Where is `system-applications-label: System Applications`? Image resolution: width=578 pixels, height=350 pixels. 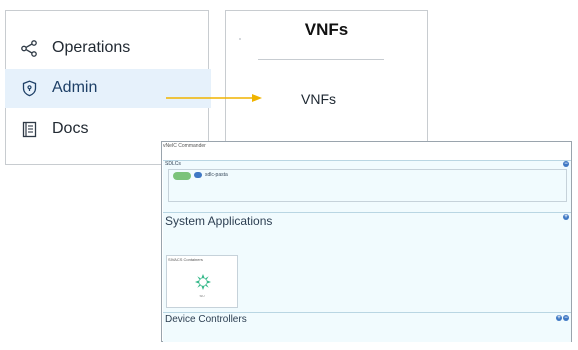
system-applications-label: System Applications is located at coordinates (219, 221).